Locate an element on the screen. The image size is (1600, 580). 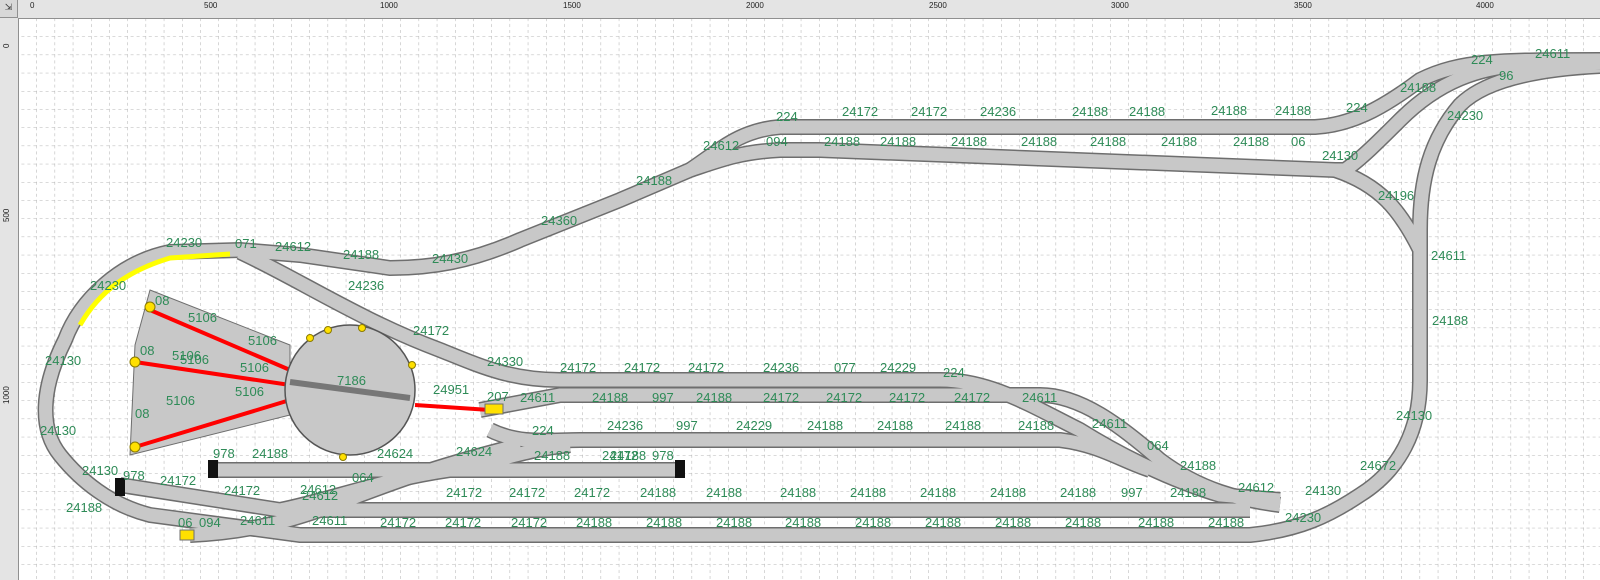
left-ruler is located at coordinates (9, 299).